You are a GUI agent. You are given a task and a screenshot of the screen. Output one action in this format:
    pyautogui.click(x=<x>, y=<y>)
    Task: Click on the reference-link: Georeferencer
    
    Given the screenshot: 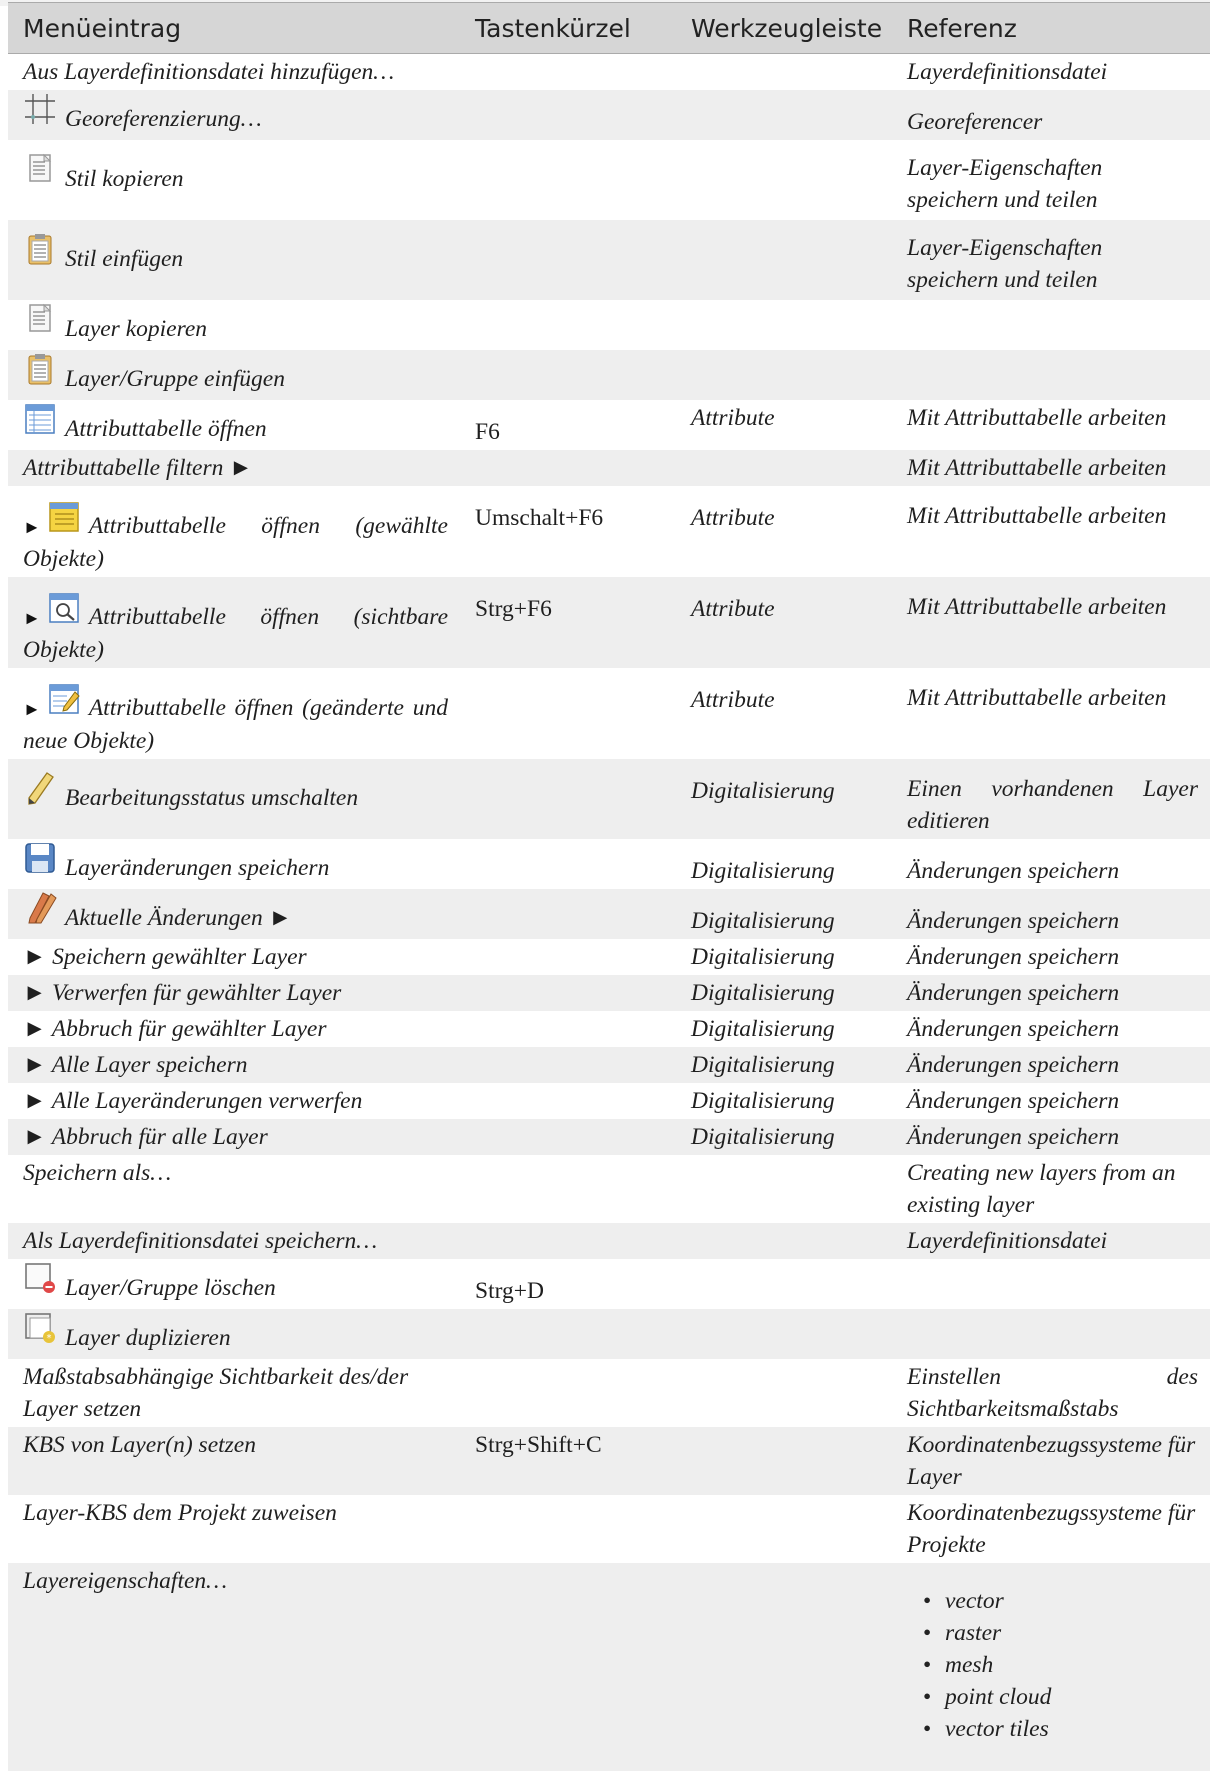 What is the action you would take?
    pyautogui.click(x=974, y=122)
    